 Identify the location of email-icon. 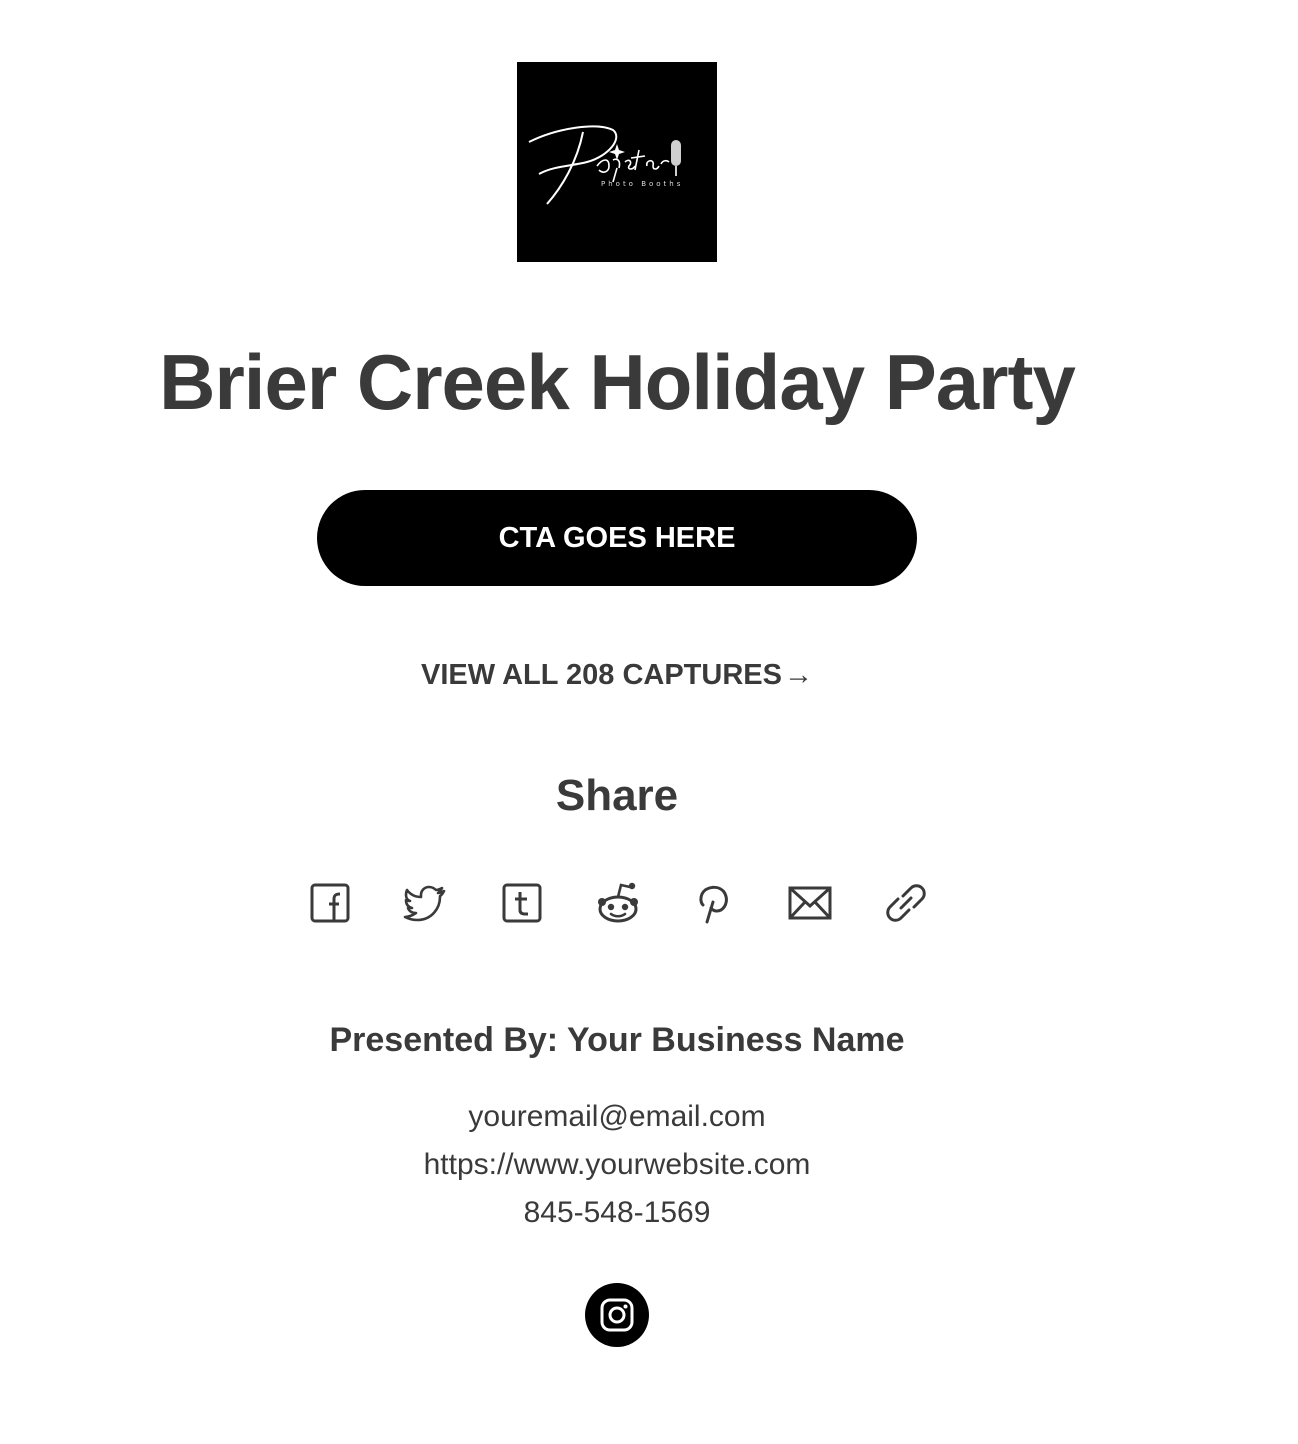
(810, 903).